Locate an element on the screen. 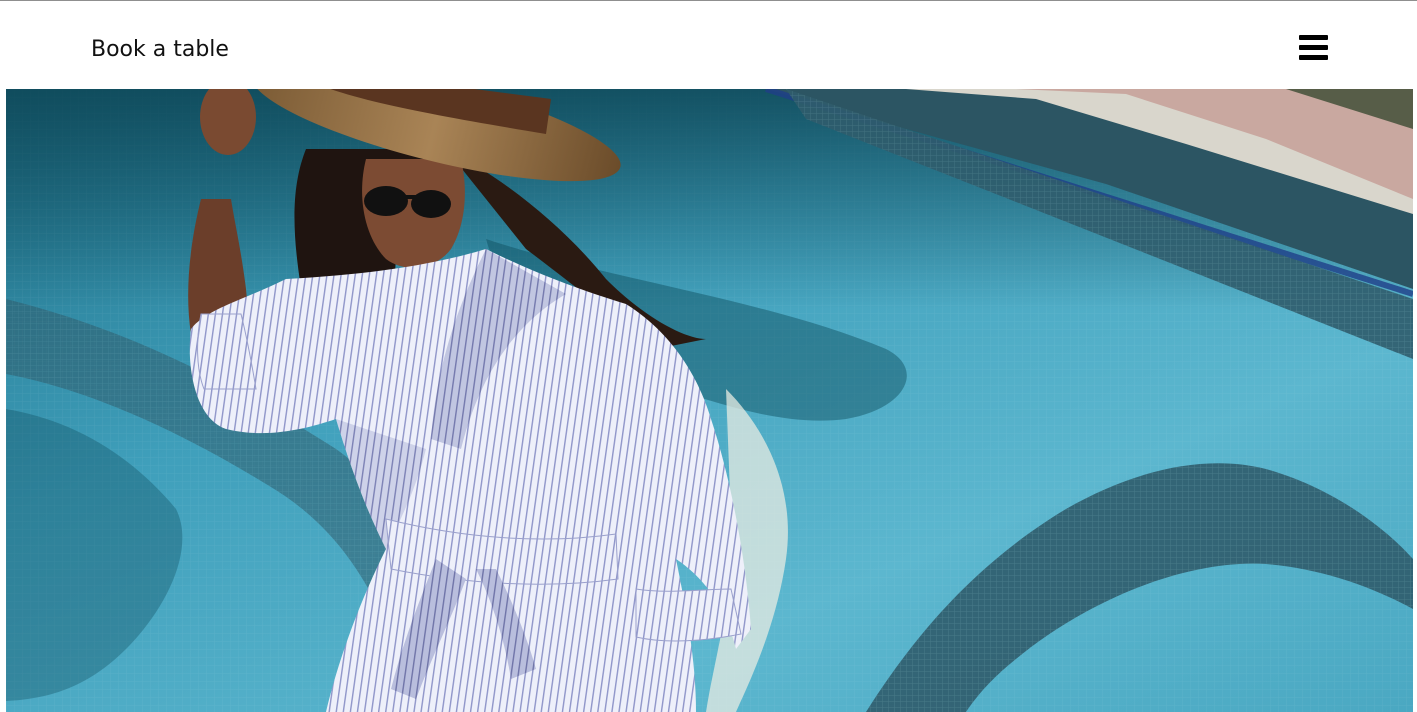  menu-bar-middle is located at coordinates (1313, 47).